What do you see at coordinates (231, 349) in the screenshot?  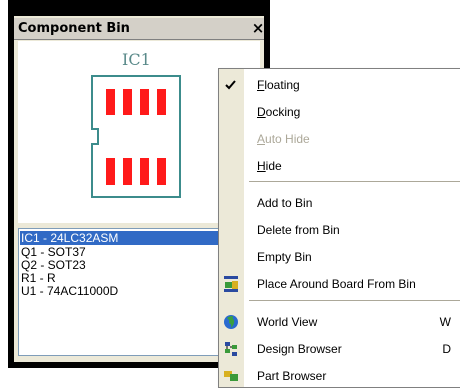 I see `design-browser-icon` at bounding box center [231, 349].